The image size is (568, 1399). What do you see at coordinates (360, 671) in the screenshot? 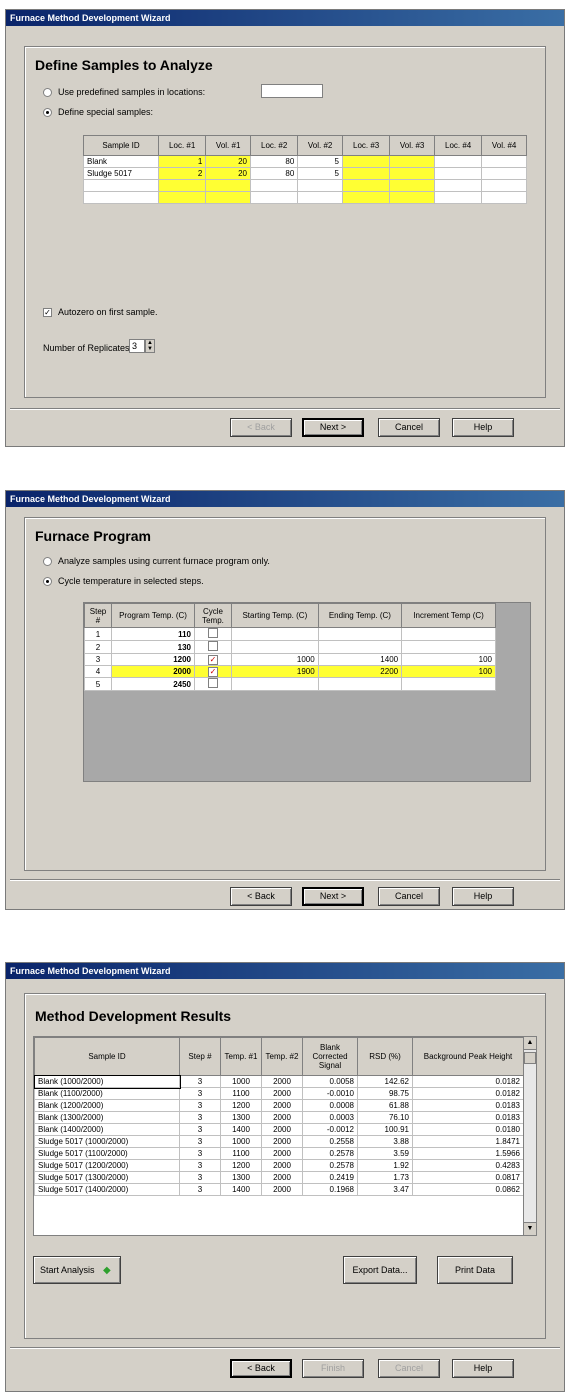
I see `cell-end: 2200` at bounding box center [360, 671].